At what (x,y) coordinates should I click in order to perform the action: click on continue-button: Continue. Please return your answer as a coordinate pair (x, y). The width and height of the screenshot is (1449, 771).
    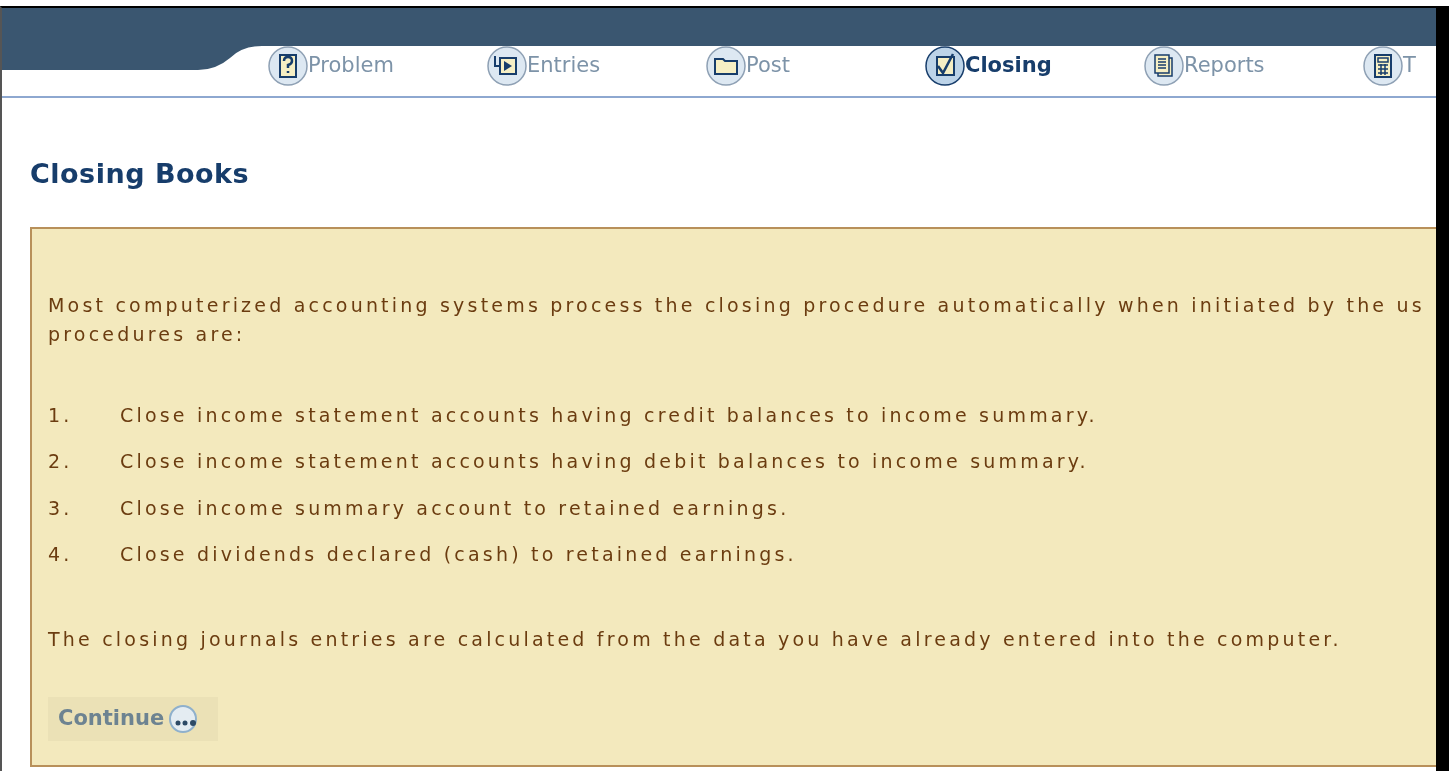
    Looking at the image, I should click on (133, 719).